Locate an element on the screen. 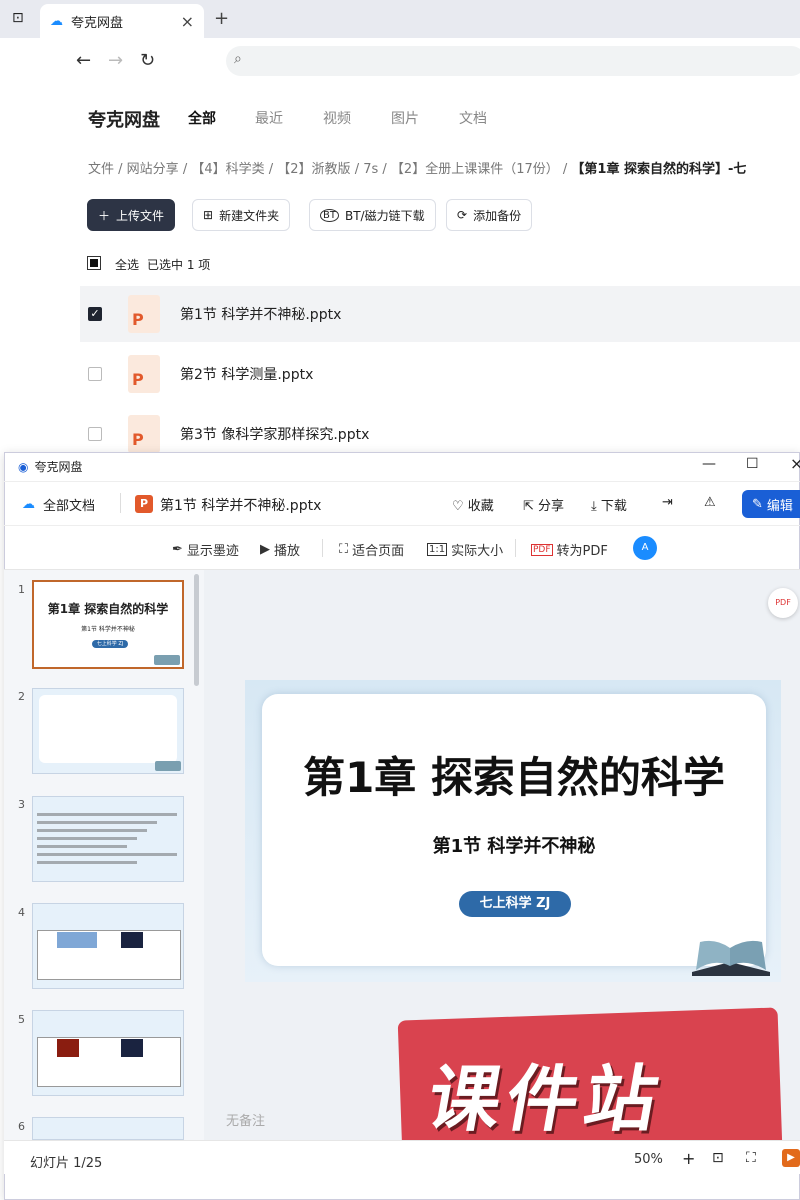 The image size is (800, 1200). thumbnail-slide-1: 第1章 探索自然的科学 第1节 科学并不神秘 七上科学 ZJ is located at coordinates (108, 624).